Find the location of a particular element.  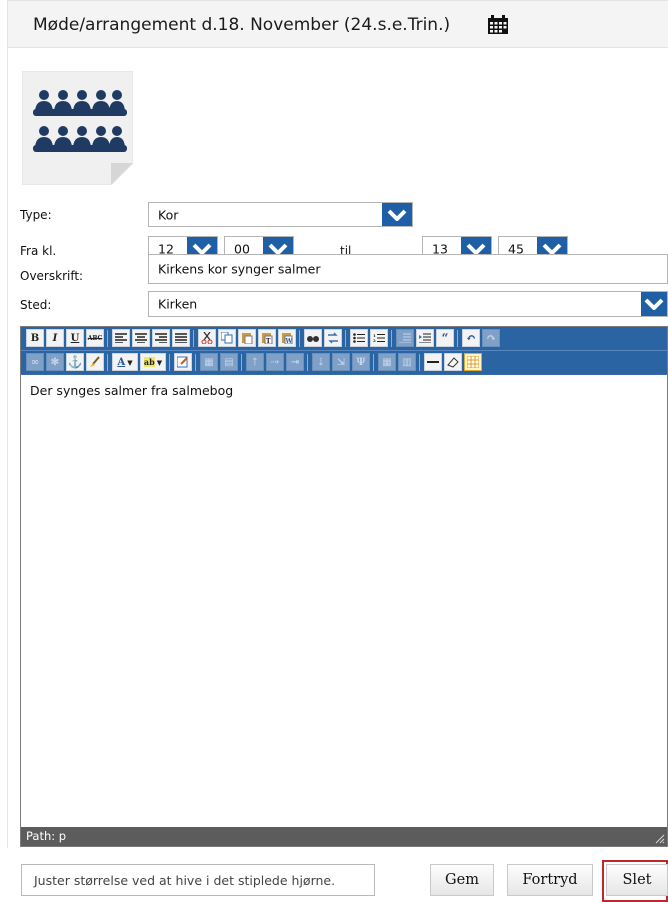

undo-icon: ↶ is located at coordinates (471, 338).